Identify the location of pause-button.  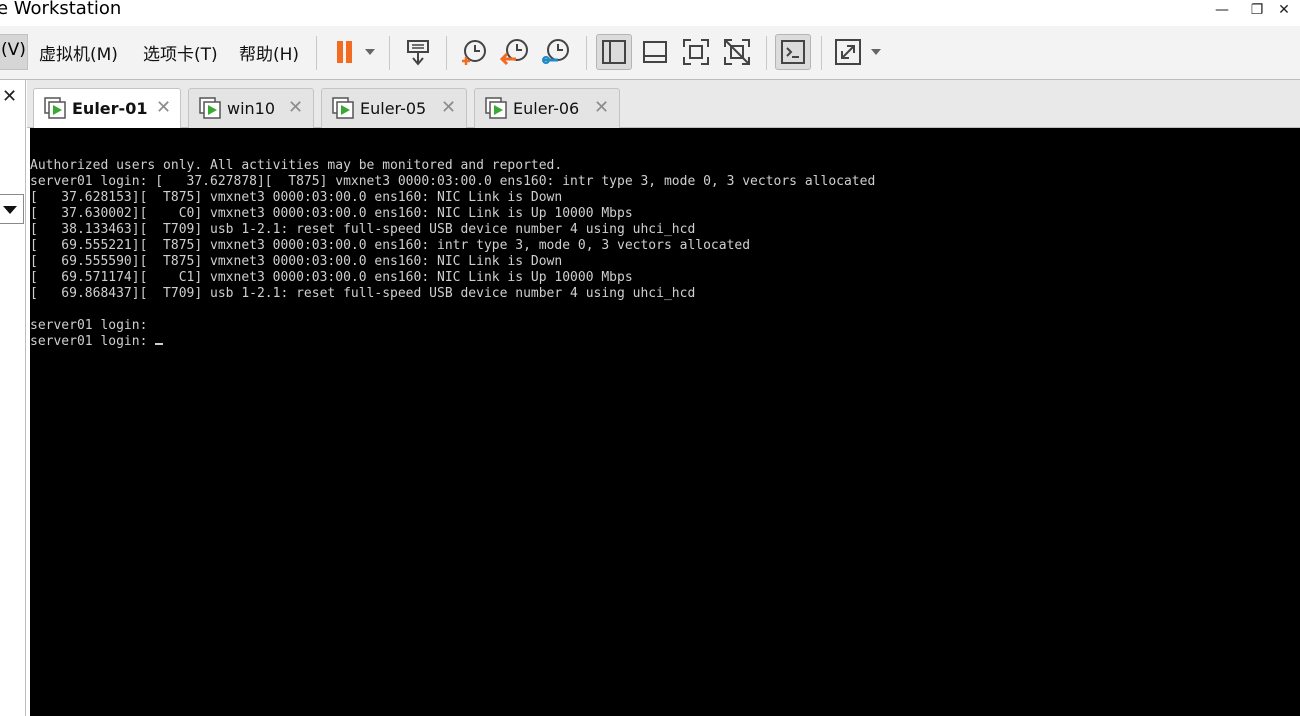
(344, 52).